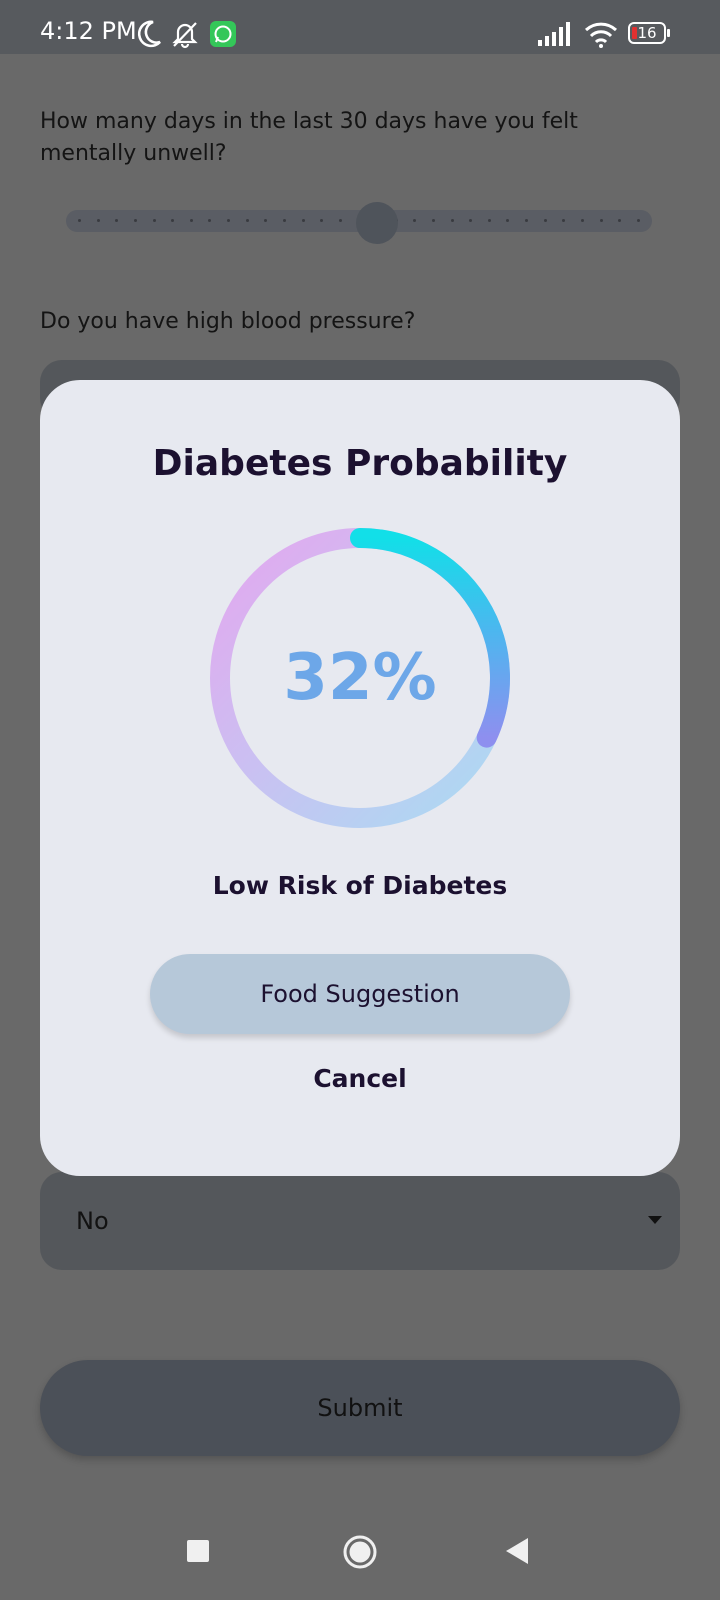 This screenshot has height=1600, width=720. What do you see at coordinates (360, 27) in the screenshot?
I see `status-bar: 4:12 PM 16` at bounding box center [360, 27].